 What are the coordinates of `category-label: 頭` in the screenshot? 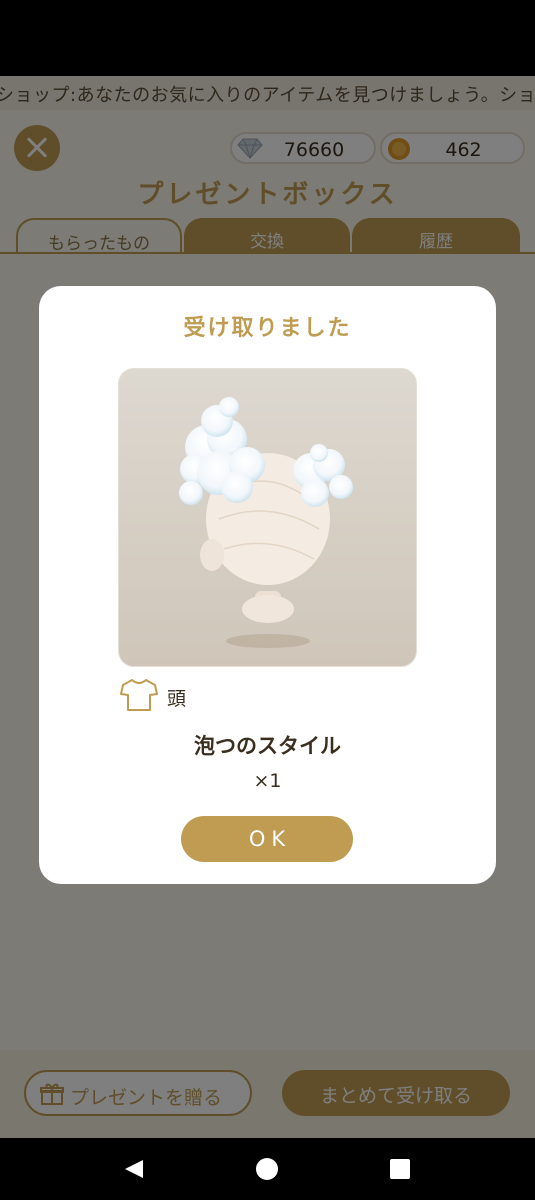 It's located at (177, 699).